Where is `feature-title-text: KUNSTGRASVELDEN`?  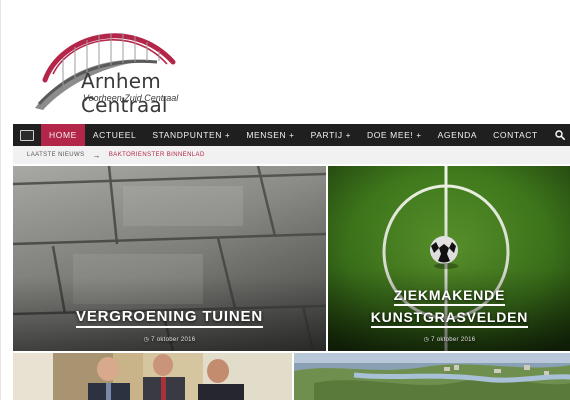
feature-title-text: KUNSTGRASVELDEN is located at coordinates (449, 318).